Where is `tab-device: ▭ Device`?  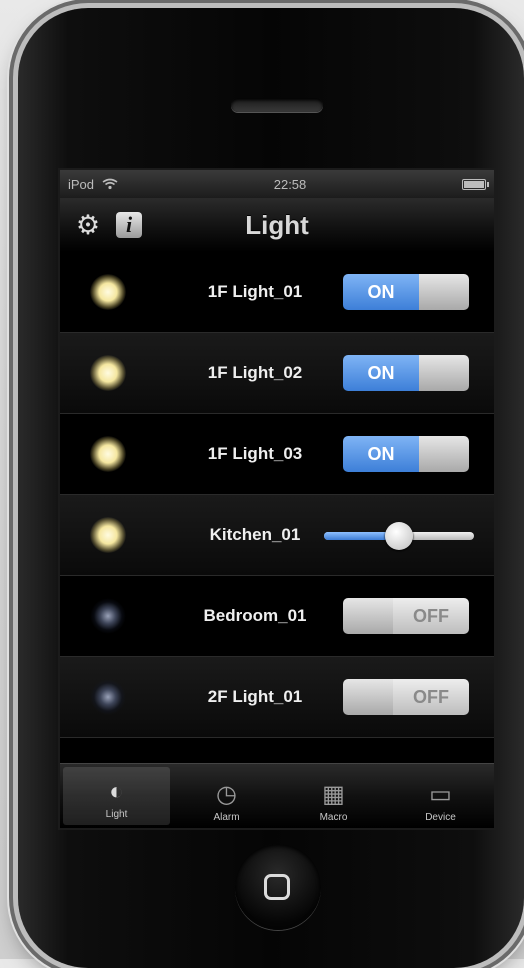
tab-device: ▭ Device is located at coordinates (440, 796).